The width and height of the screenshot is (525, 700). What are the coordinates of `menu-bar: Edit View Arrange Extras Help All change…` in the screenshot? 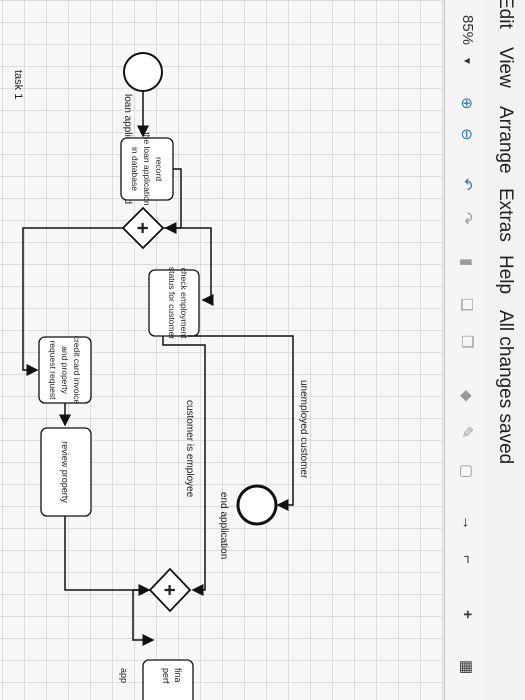 It's located at (504, 350).